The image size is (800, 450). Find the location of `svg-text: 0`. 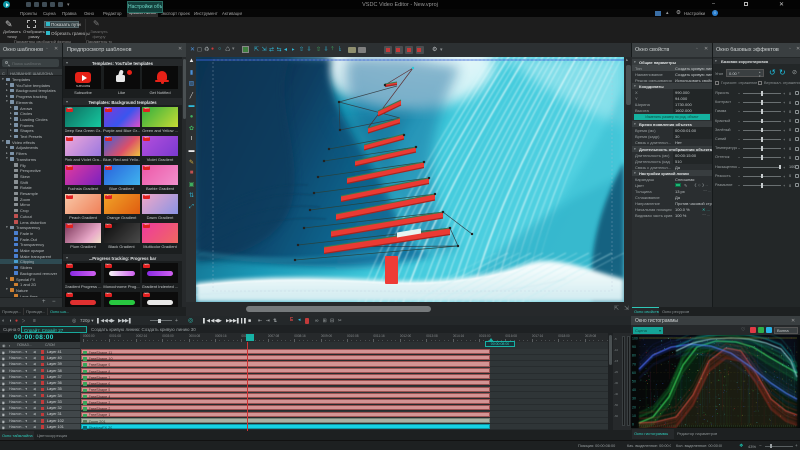

svg-text: 0 is located at coordinates (633, 425).